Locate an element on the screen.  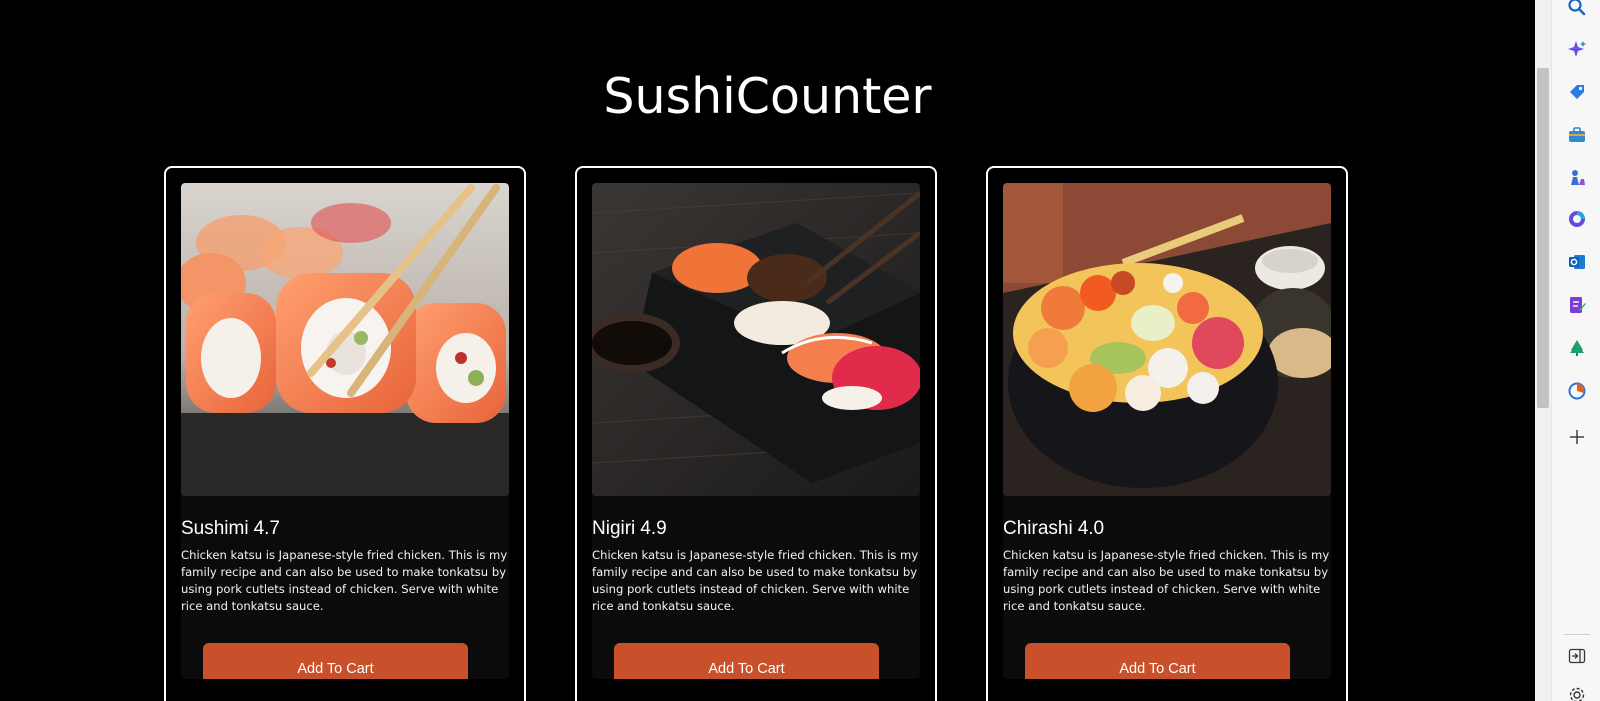
product-name: Sushimi is located at coordinates (215, 528).